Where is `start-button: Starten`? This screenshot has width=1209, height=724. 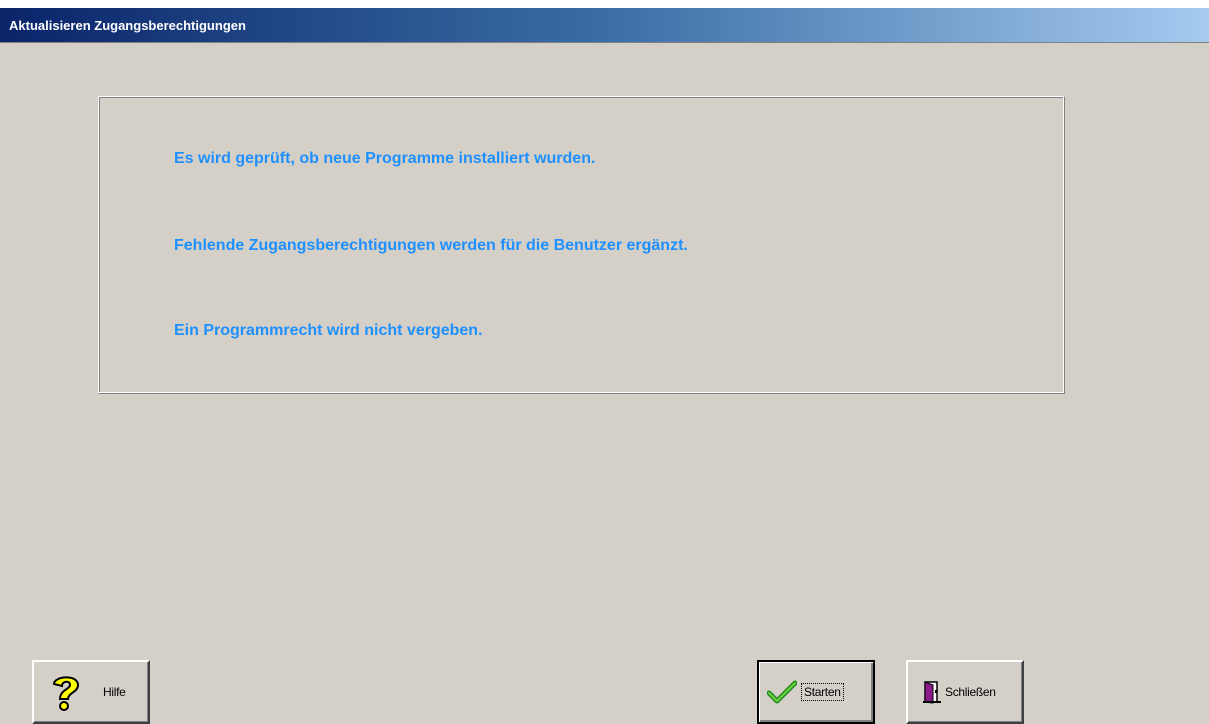
start-button: Starten is located at coordinates (816, 692).